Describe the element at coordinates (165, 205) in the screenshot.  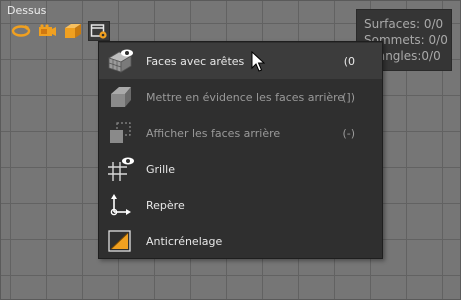
I see `menu-item-label: Repère` at that location.